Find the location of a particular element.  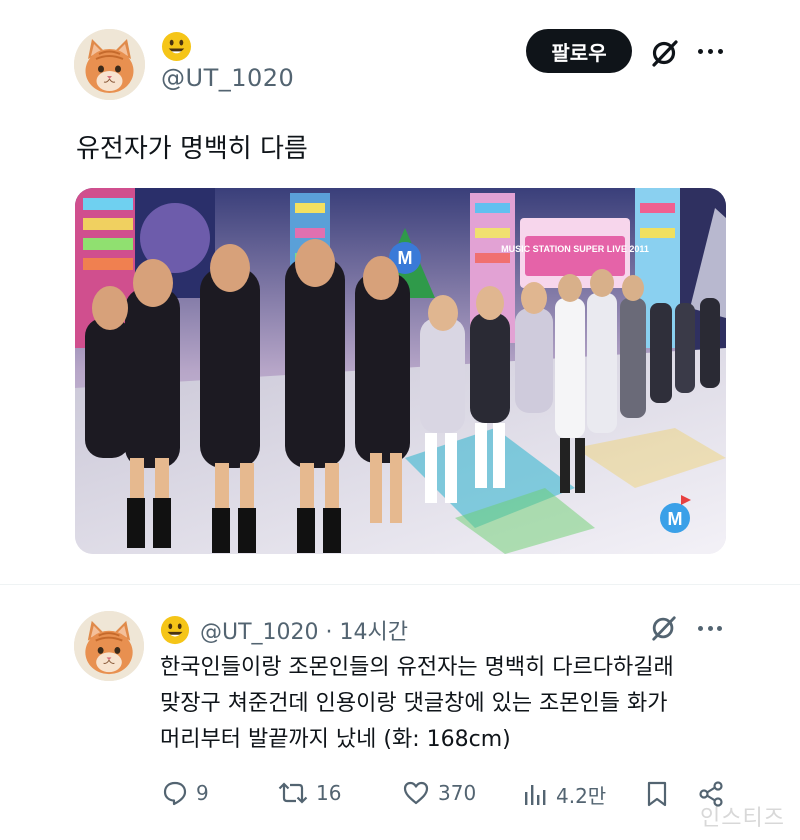

bookmark-icon is located at coordinates (657, 794).